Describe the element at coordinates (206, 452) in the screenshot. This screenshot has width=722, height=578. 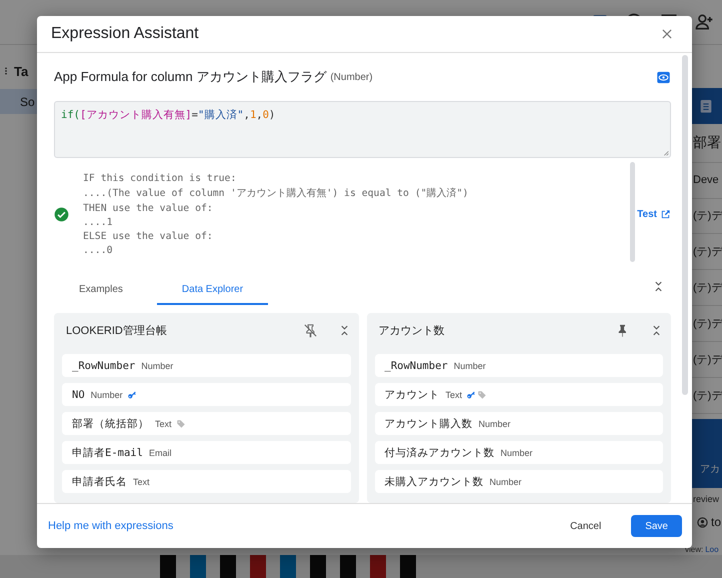
I see `column-item: 申請者E-mail Email` at that location.